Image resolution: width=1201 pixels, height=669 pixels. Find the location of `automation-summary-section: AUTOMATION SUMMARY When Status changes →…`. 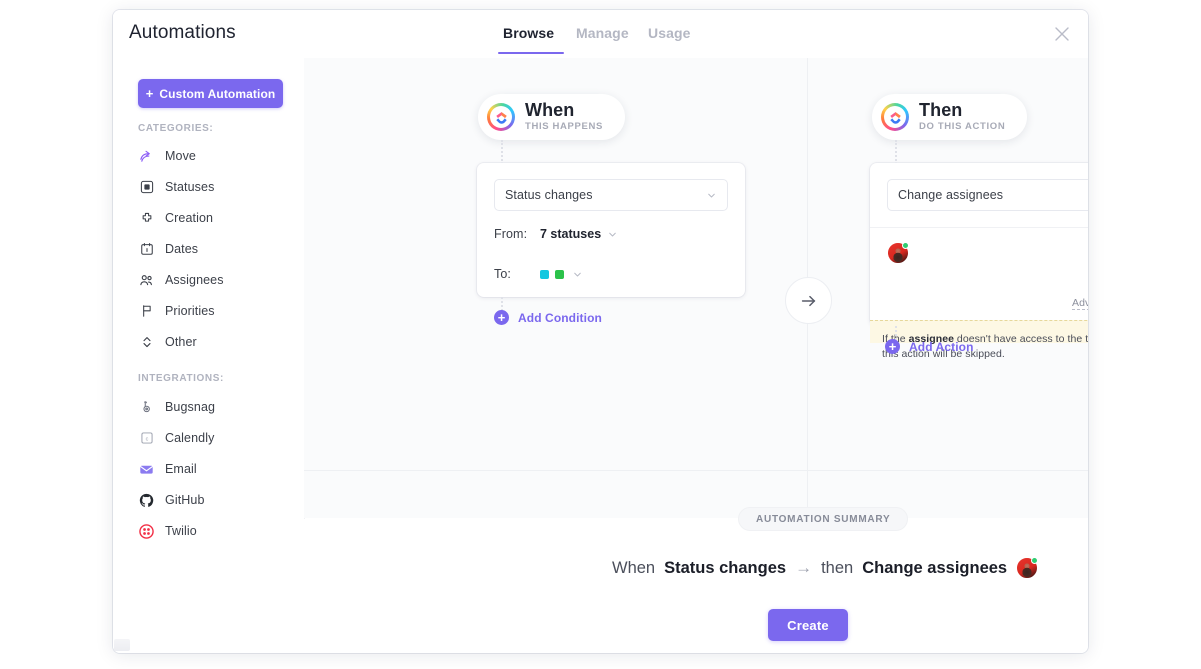

automation-summary-section: AUTOMATION SUMMARY When Status changes →… is located at coordinates (696, 580).